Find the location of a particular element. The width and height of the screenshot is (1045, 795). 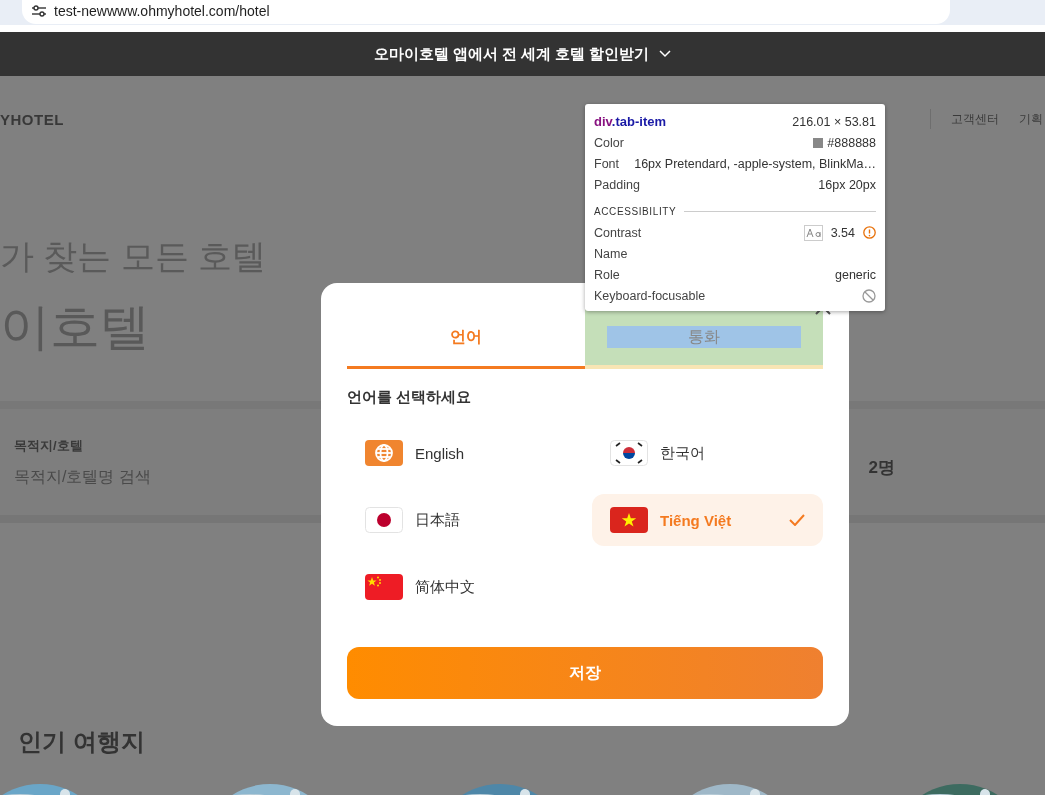

field-label: 목적지/호텔 is located at coordinates (49, 445).